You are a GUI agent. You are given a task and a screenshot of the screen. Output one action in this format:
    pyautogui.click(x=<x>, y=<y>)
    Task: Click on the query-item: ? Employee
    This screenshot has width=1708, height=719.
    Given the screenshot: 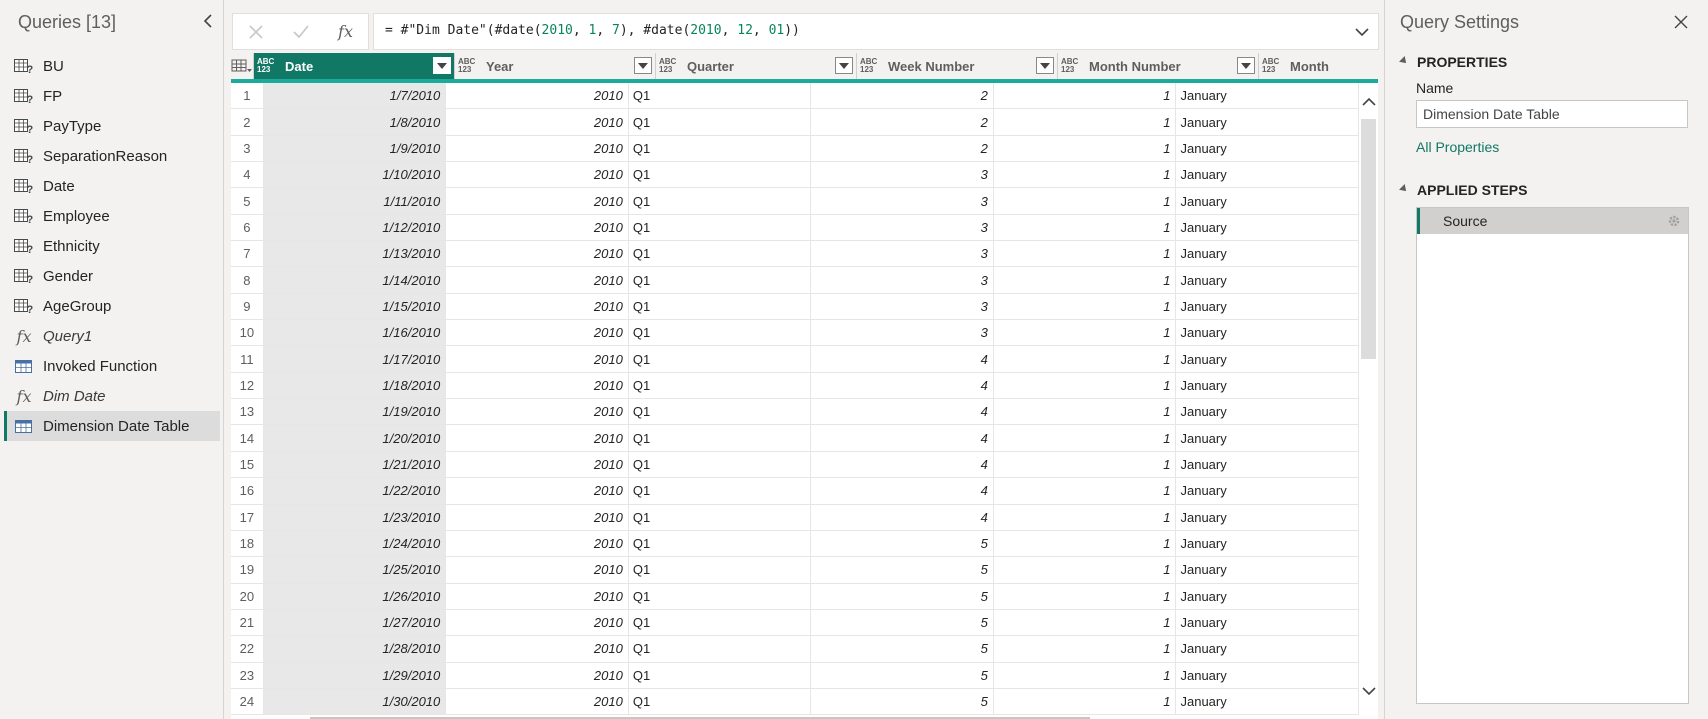 What is the action you would take?
    pyautogui.click(x=112, y=216)
    